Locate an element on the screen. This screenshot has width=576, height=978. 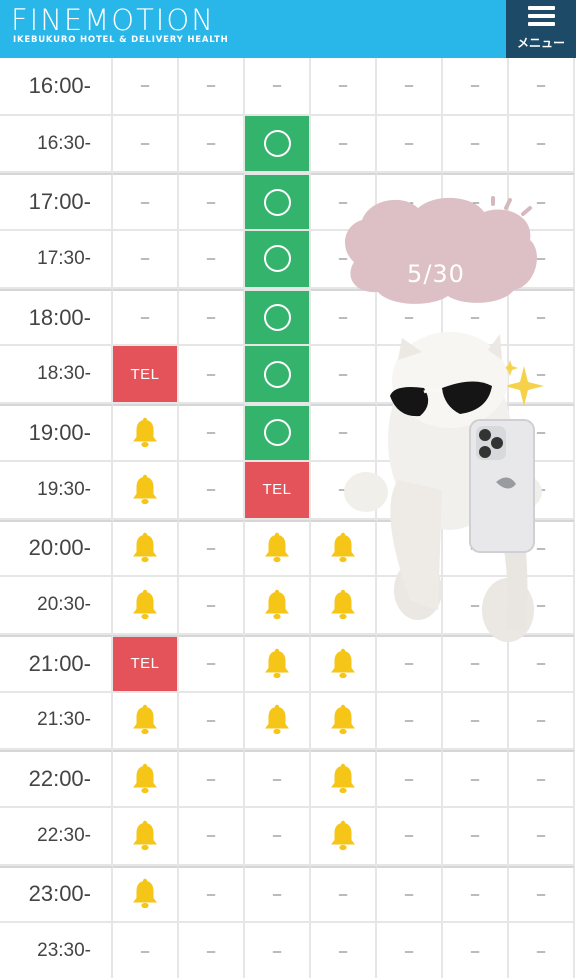
time-label: 23:00- is located at coordinates (56, 894).